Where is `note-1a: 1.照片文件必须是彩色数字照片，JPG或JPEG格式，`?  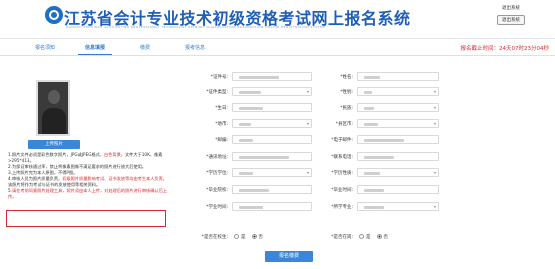
note-1a: 1.照片文件必须是彩色数字照片，JPG或JPEG格式， is located at coordinates (56, 154).